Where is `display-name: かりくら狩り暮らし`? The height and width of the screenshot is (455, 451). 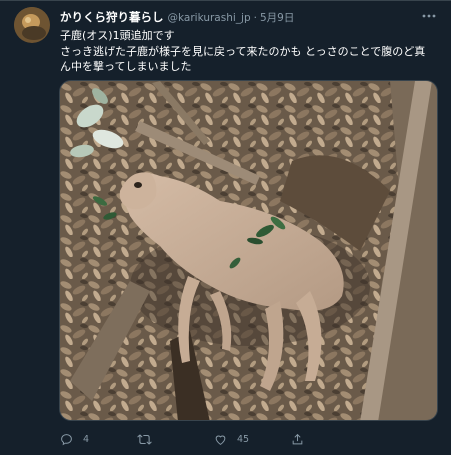 display-name: かりくら狩り暮らし is located at coordinates (112, 17).